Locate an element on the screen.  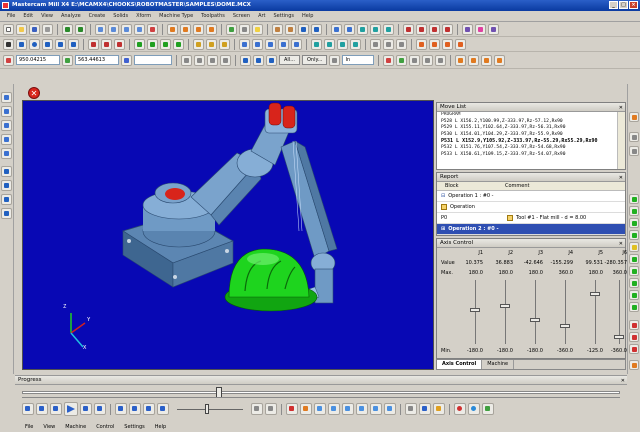
view-cube-6-icon is located at coordinates (376, 409).